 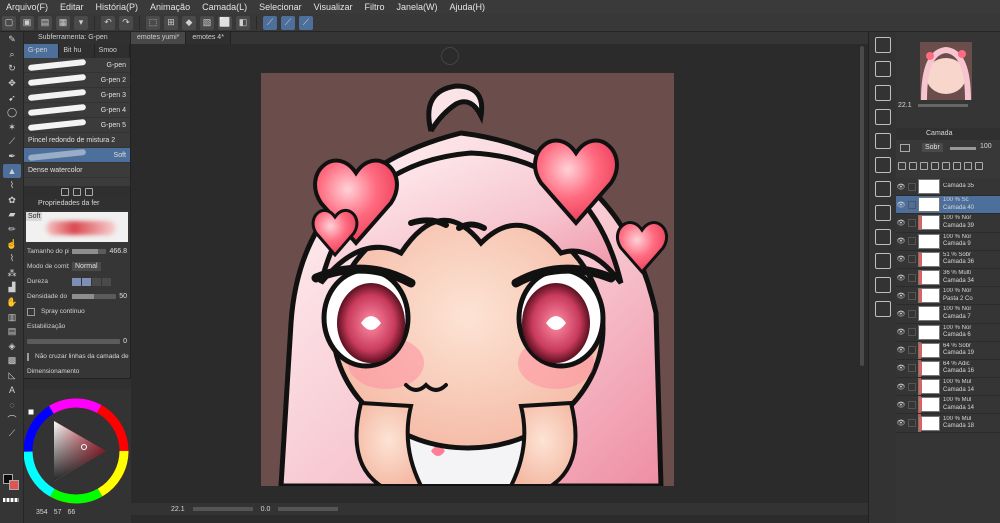 I want to click on layer-item-selected: 👁 100 % Sc Camada 40, so click(x=948, y=205).